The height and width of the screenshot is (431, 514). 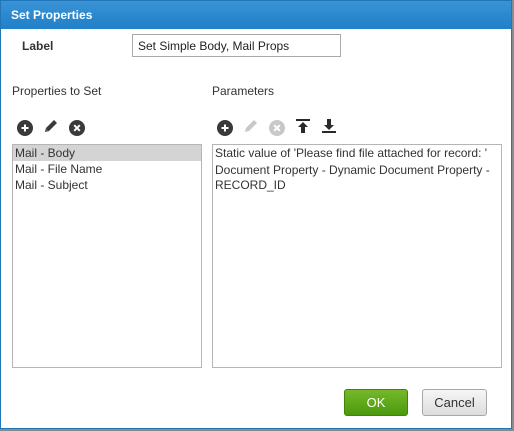 I want to click on move-to-bottom-icon, so click(x=329, y=128).